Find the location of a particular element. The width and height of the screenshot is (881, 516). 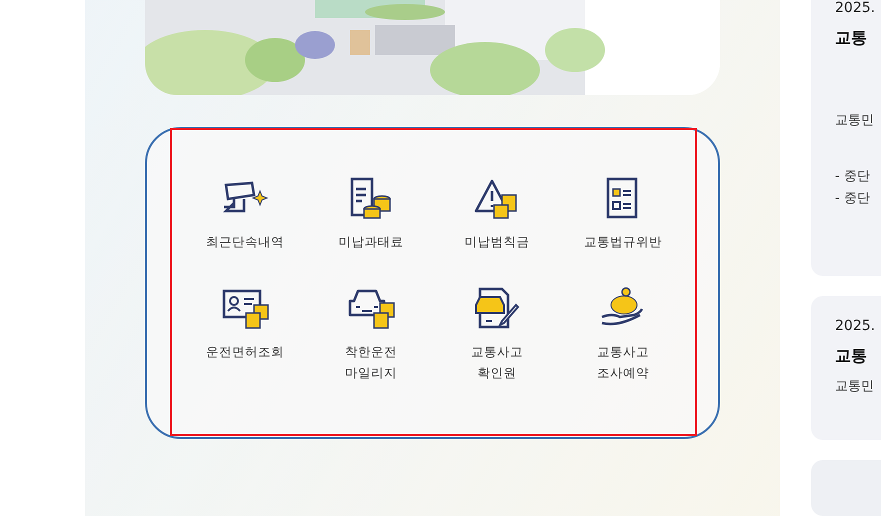

notice-card: 2025. 교통 교통민 - 중단 - 중단 is located at coordinates (846, 138).